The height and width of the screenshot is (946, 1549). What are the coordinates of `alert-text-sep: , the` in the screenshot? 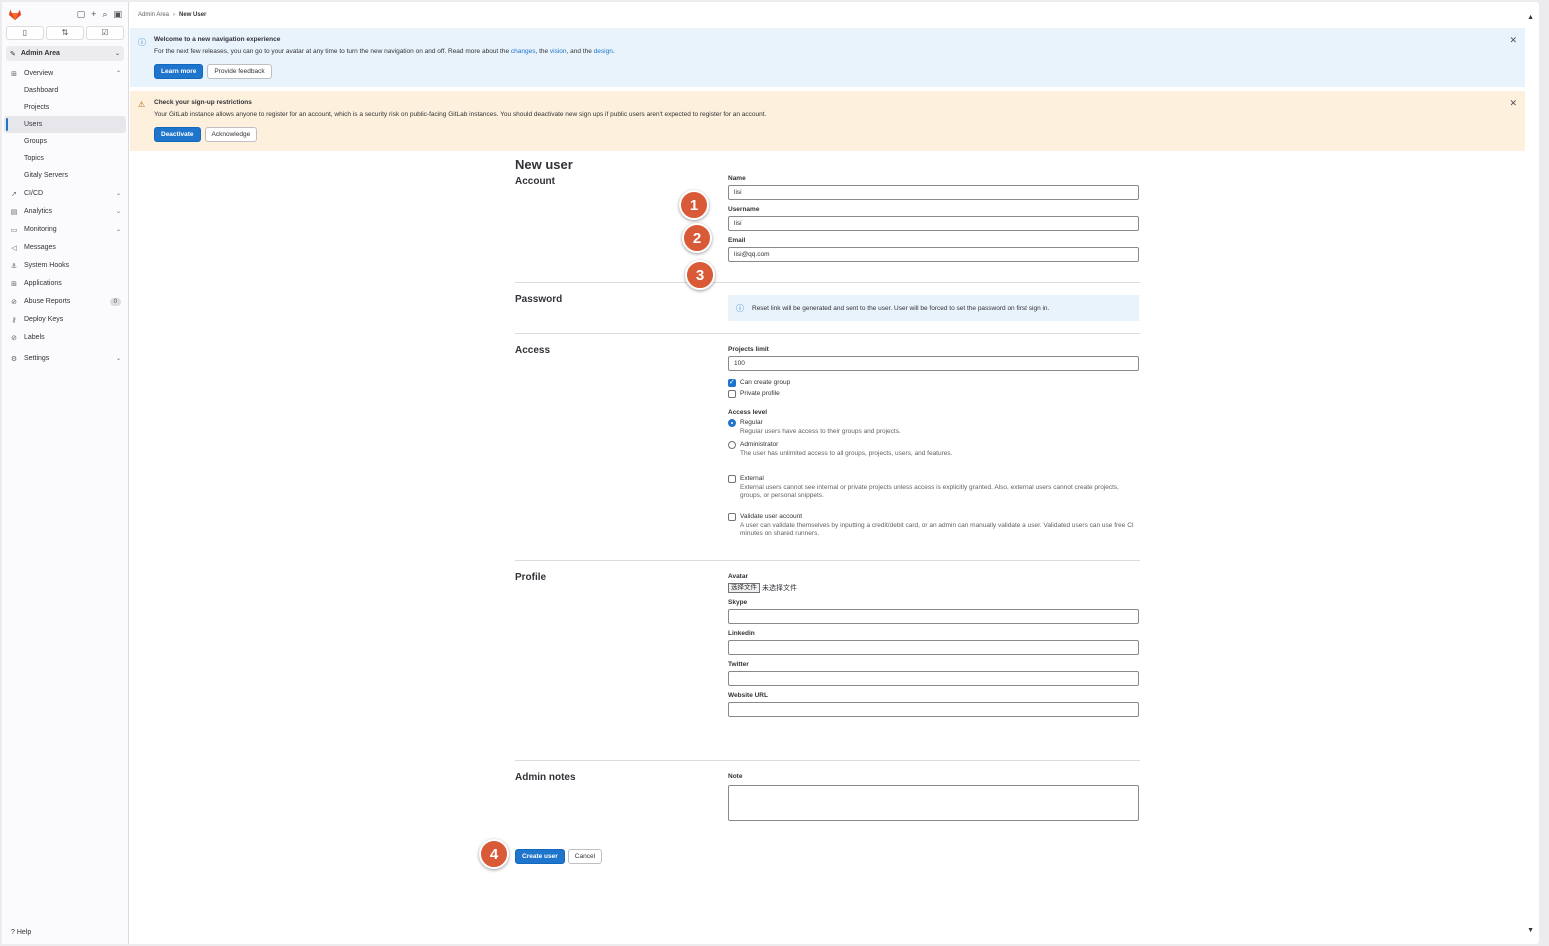 It's located at (542, 51).